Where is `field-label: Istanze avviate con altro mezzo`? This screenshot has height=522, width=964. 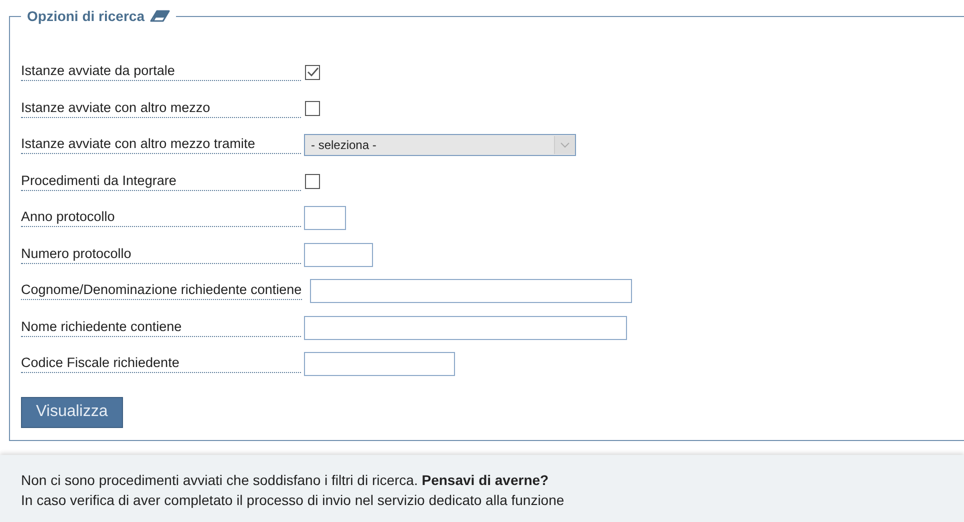 field-label: Istanze avviate con altro mezzo is located at coordinates (161, 109).